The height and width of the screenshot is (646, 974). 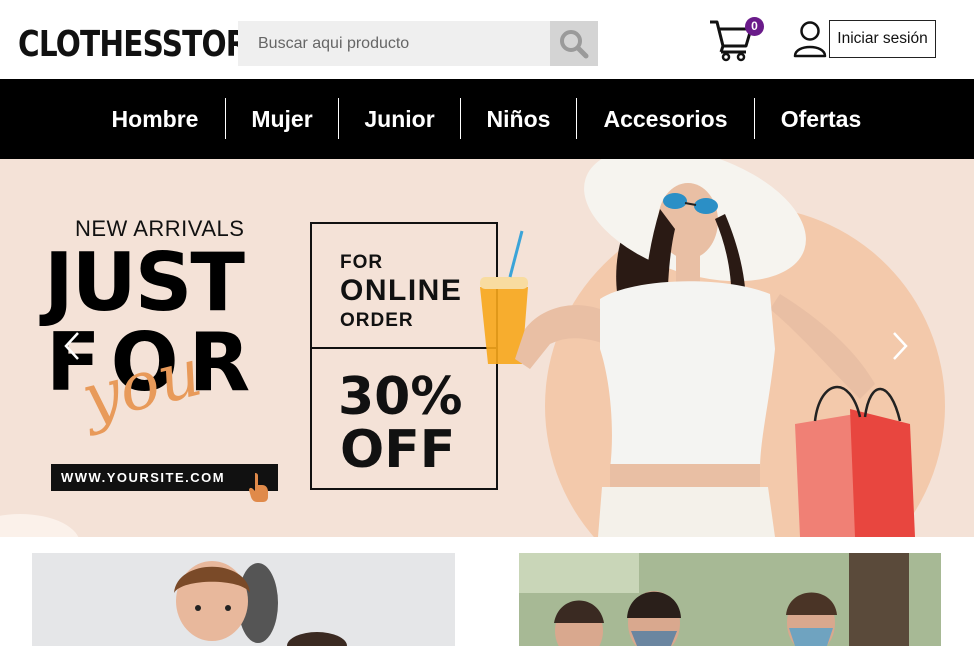 I want to click on banner-just: JUST, so click(x=144, y=282).